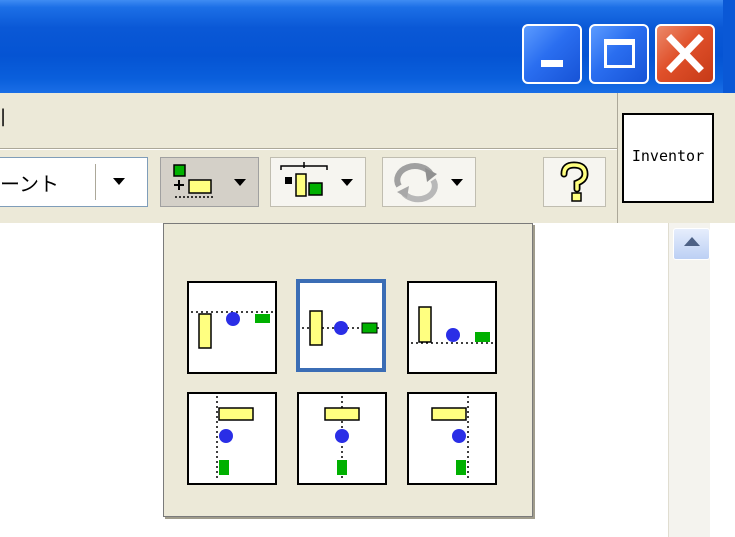  Describe the element at coordinates (29, 184) in the screenshot. I see `style-combo-text: ーント` at that location.